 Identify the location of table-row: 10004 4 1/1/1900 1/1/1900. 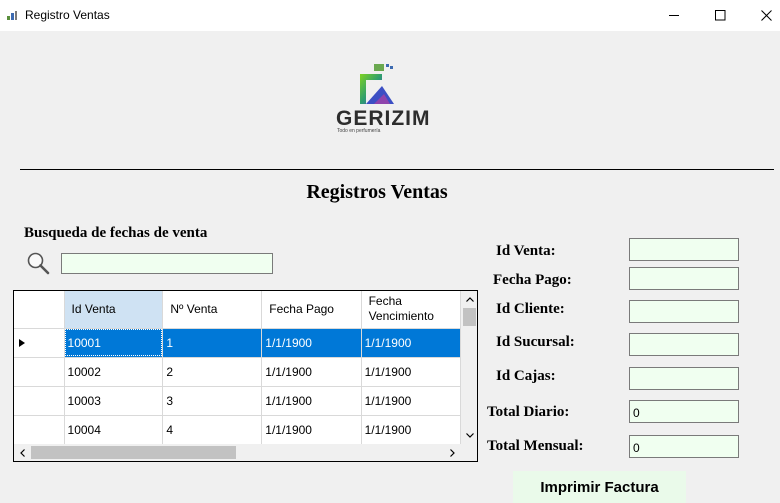
(237, 429).